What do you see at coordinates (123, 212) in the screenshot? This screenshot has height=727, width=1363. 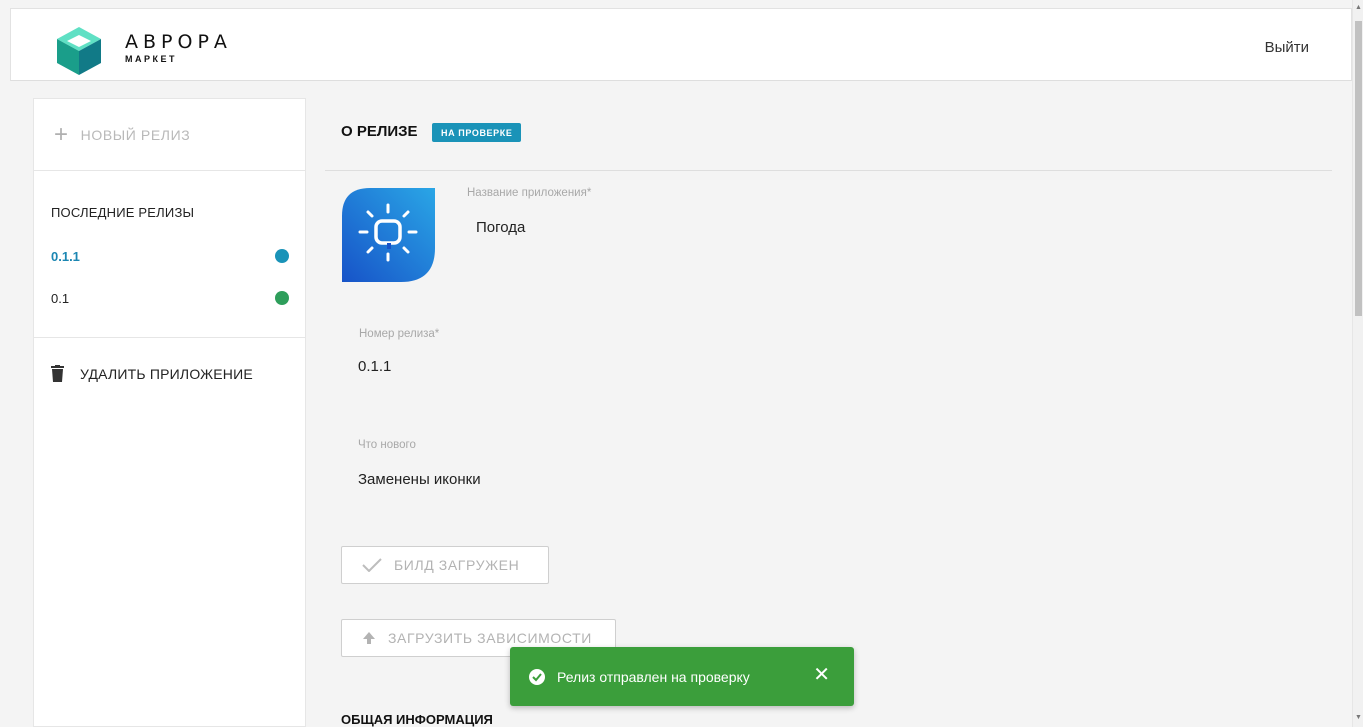 I see `recent-releases-title: ПОСЛЕДНИЕ РЕЛИЗЫ` at bounding box center [123, 212].